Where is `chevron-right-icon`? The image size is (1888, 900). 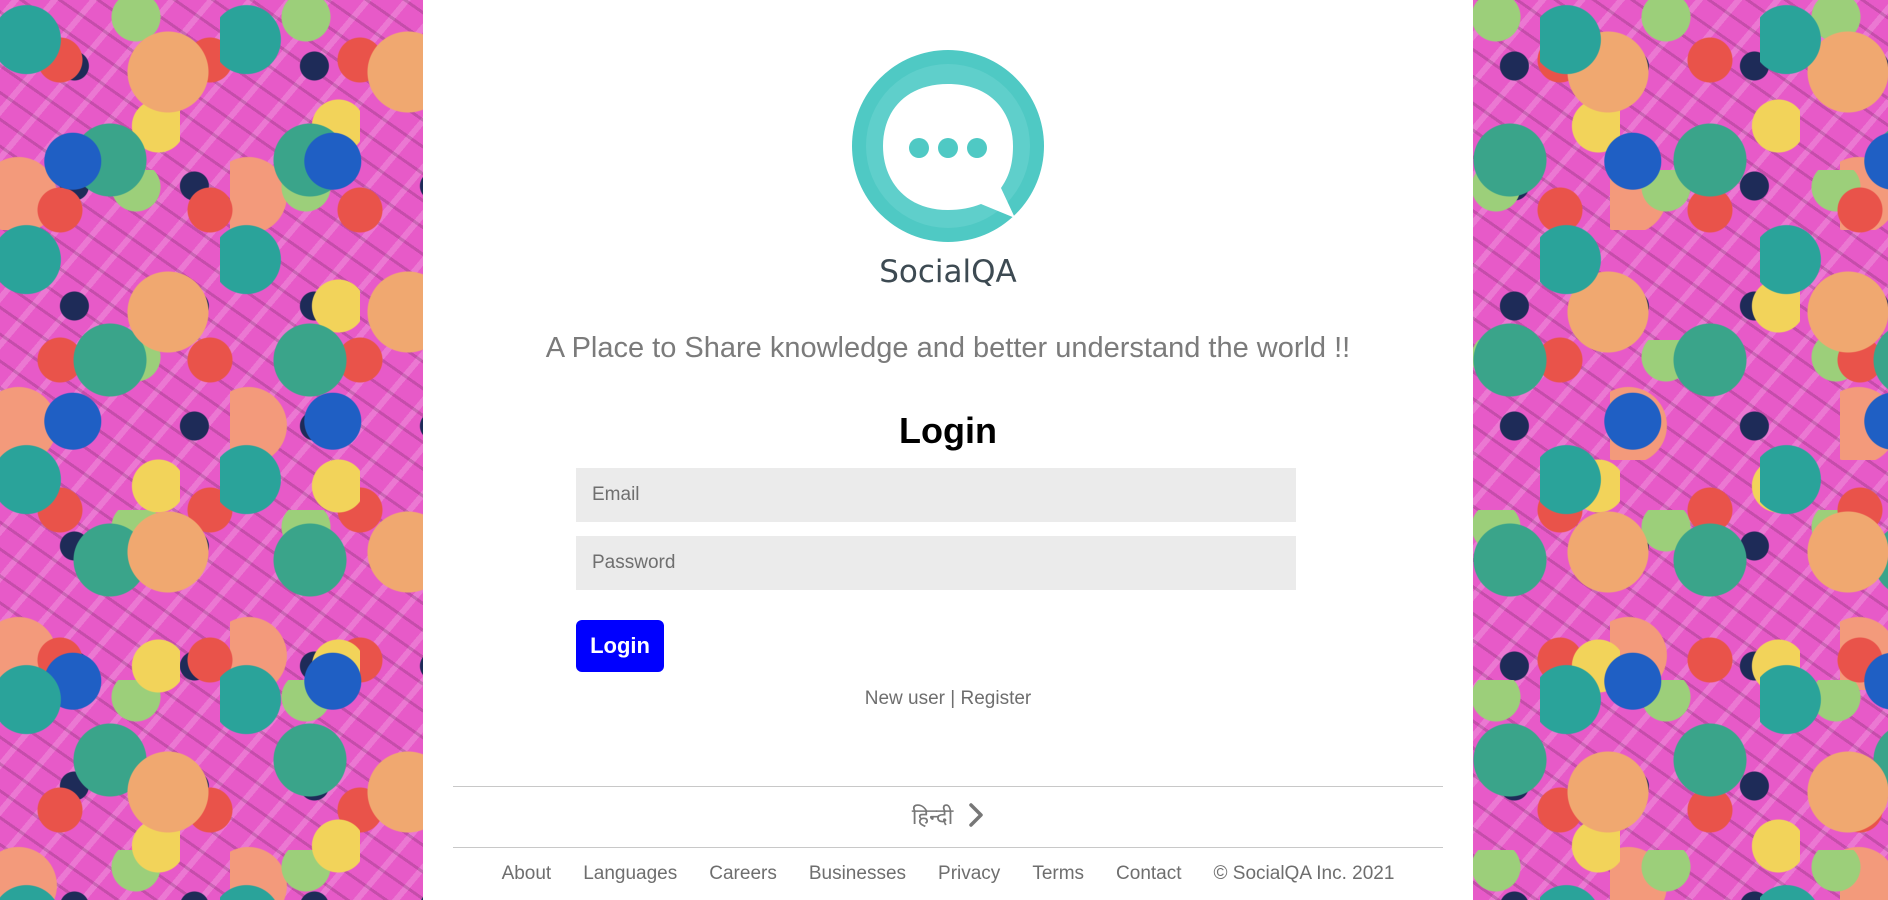 chevron-right-icon is located at coordinates (976, 818).